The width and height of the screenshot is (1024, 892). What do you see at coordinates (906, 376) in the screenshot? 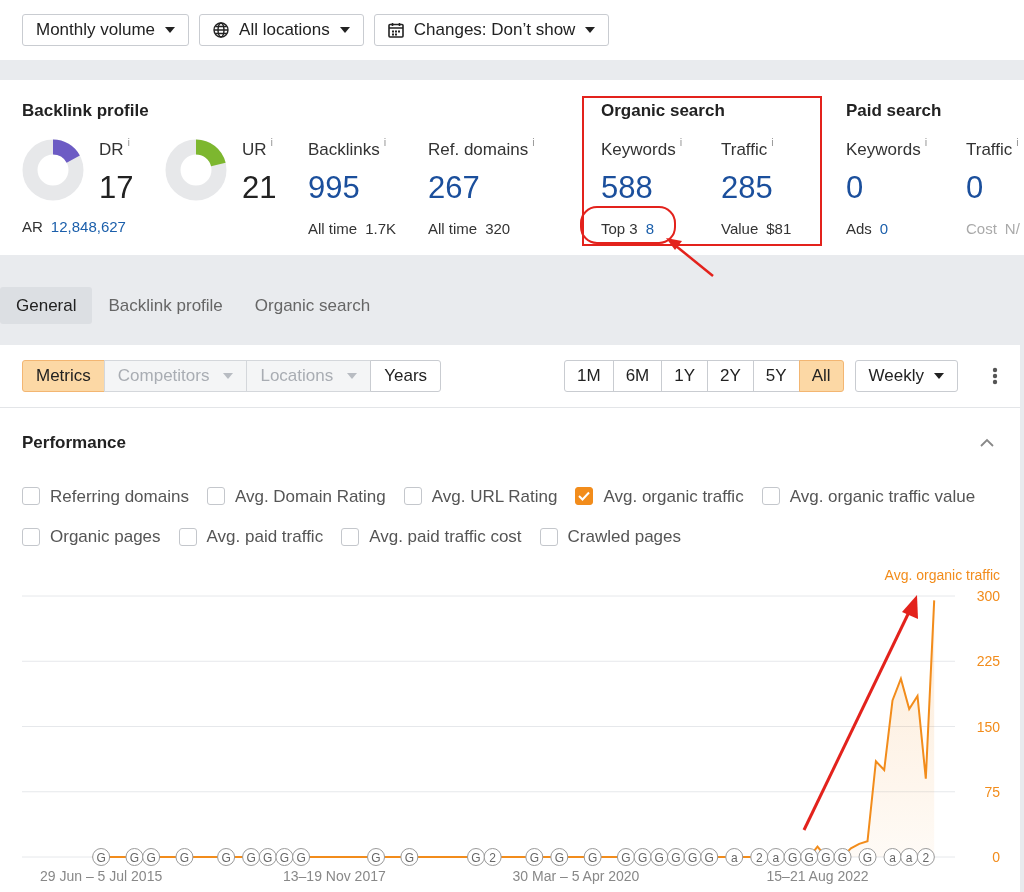
I see `interval-dropdown: Weekly` at bounding box center [906, 376].